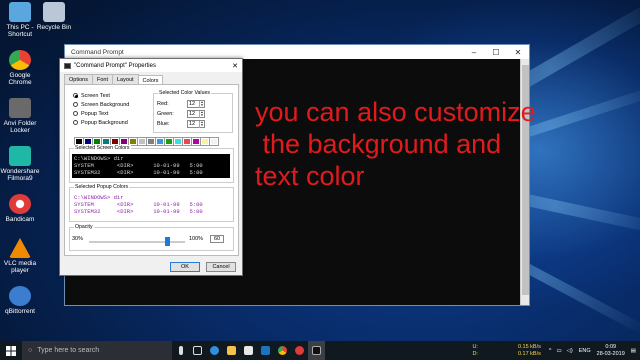 The image size is (640, 360). I want to click on radio-screen-background: Screen Background, so click(101, 104).